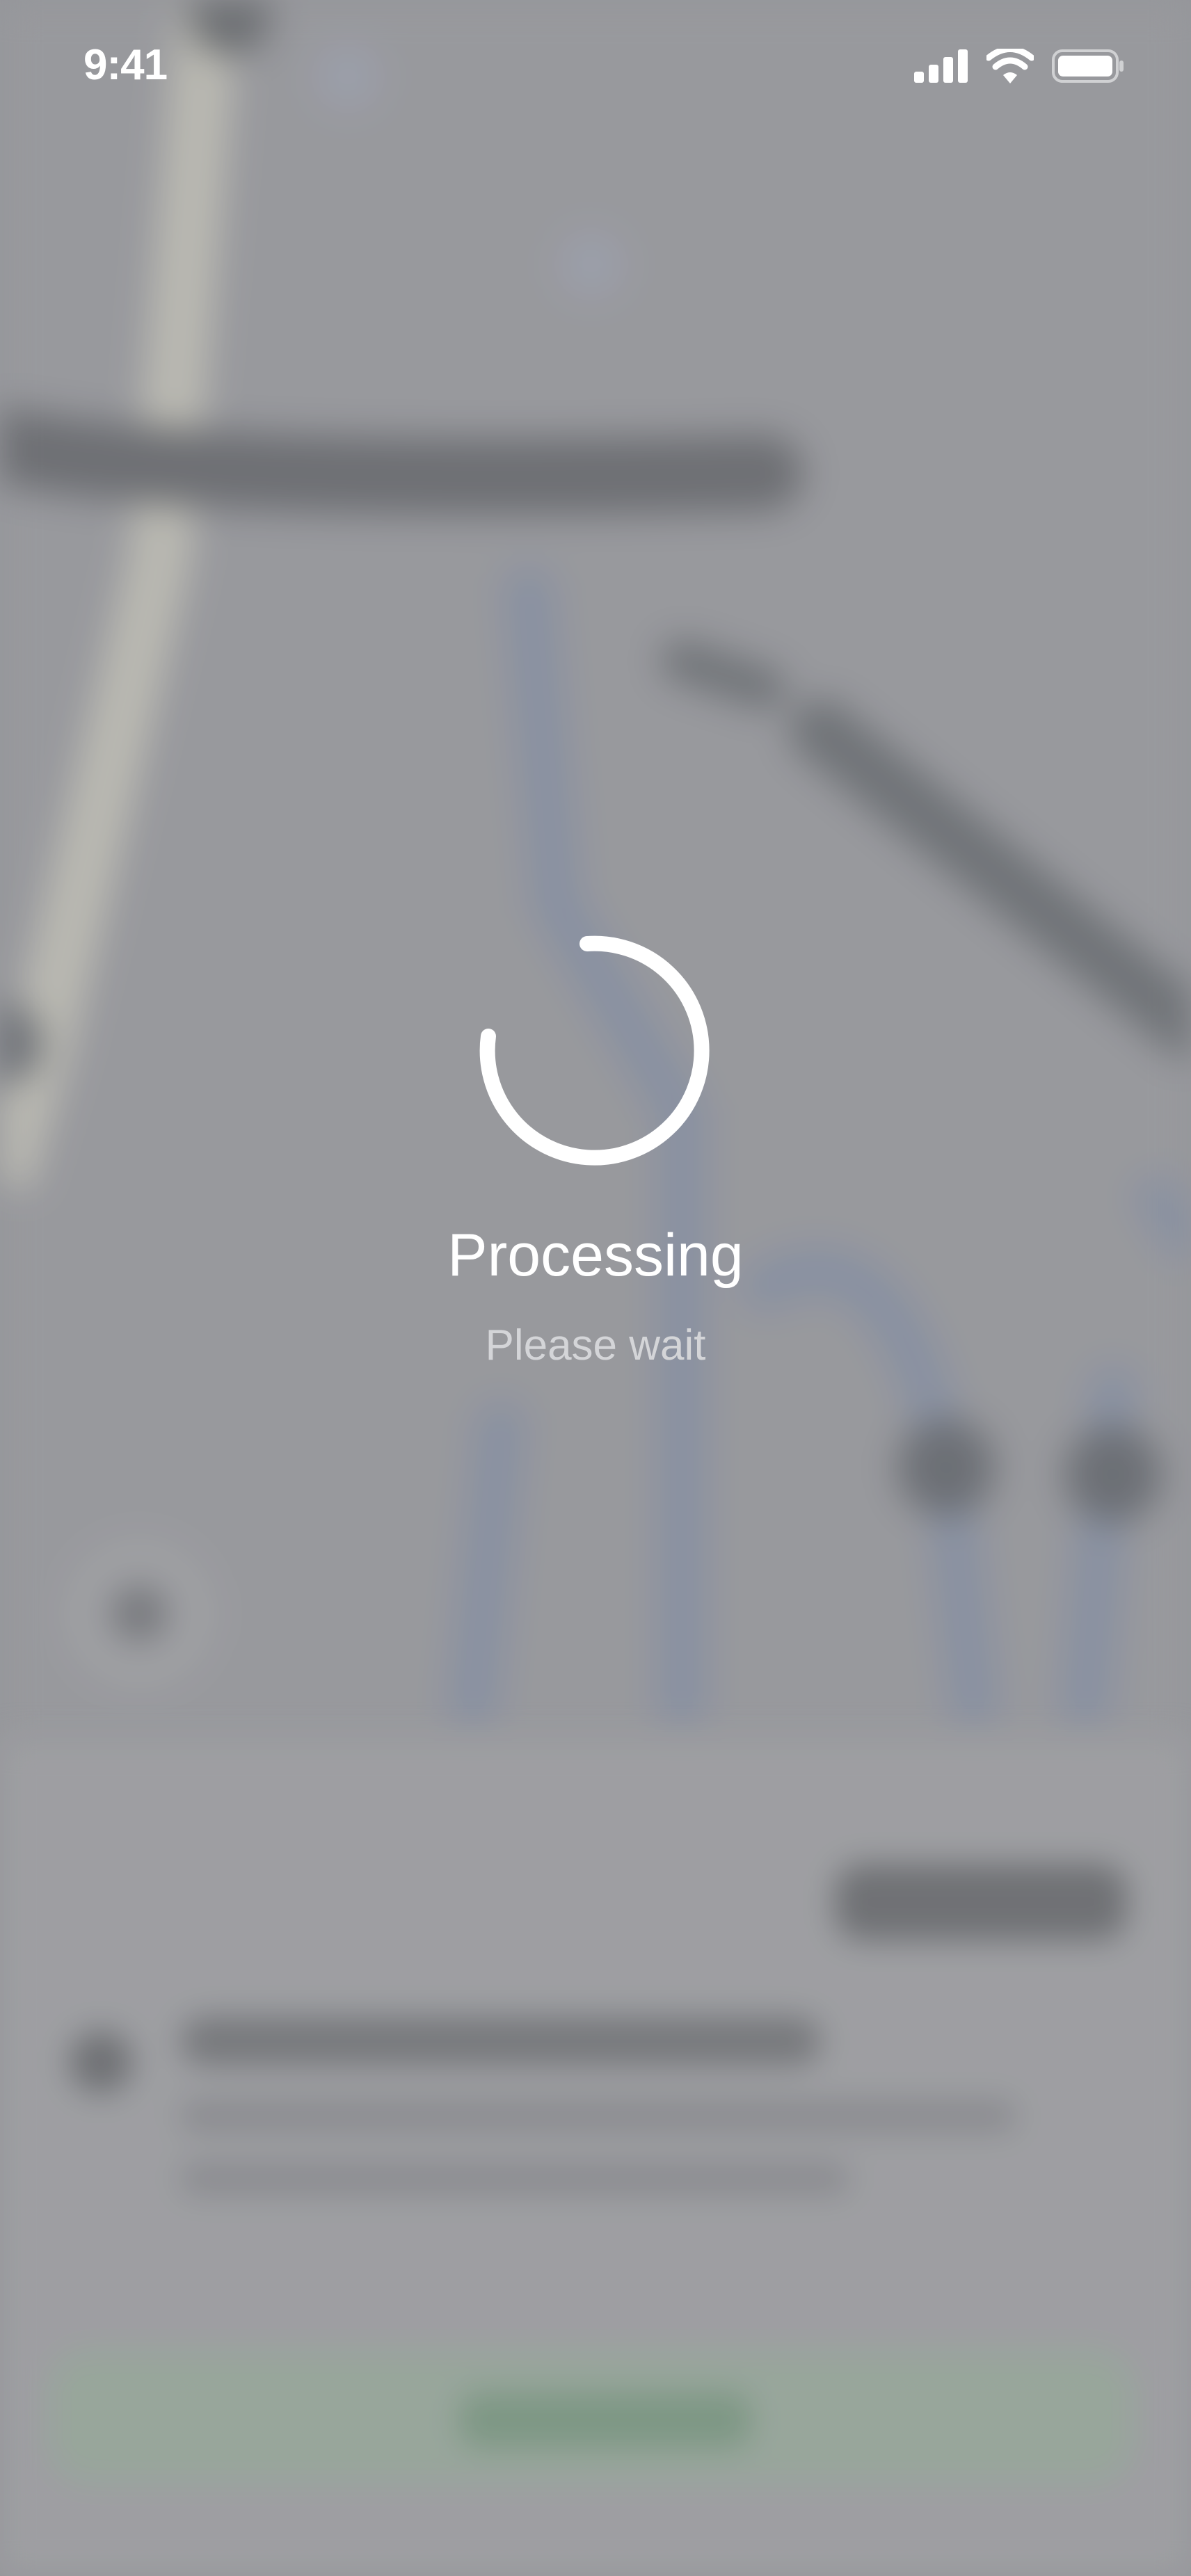 The height and width of the screenshot is (2576, 1191). I want to click on loading-subtitle: Please wait, so click(595, 1345).